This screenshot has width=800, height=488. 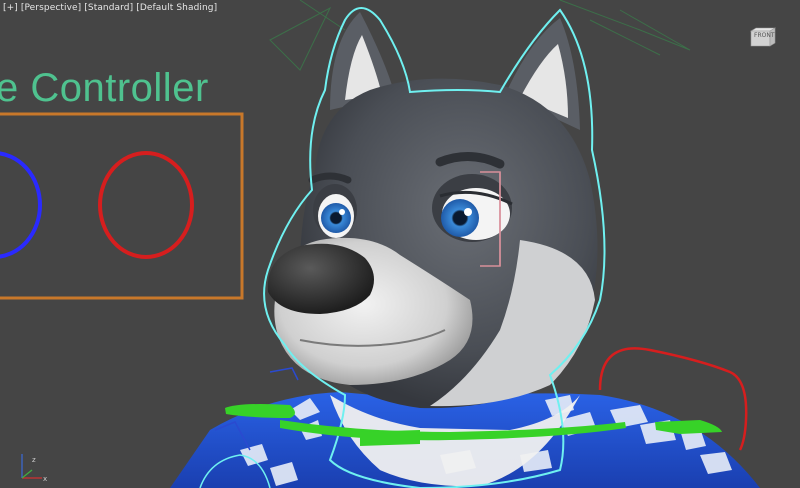 I want to click on view-cube: FRONT, so click(x=763, y=37).